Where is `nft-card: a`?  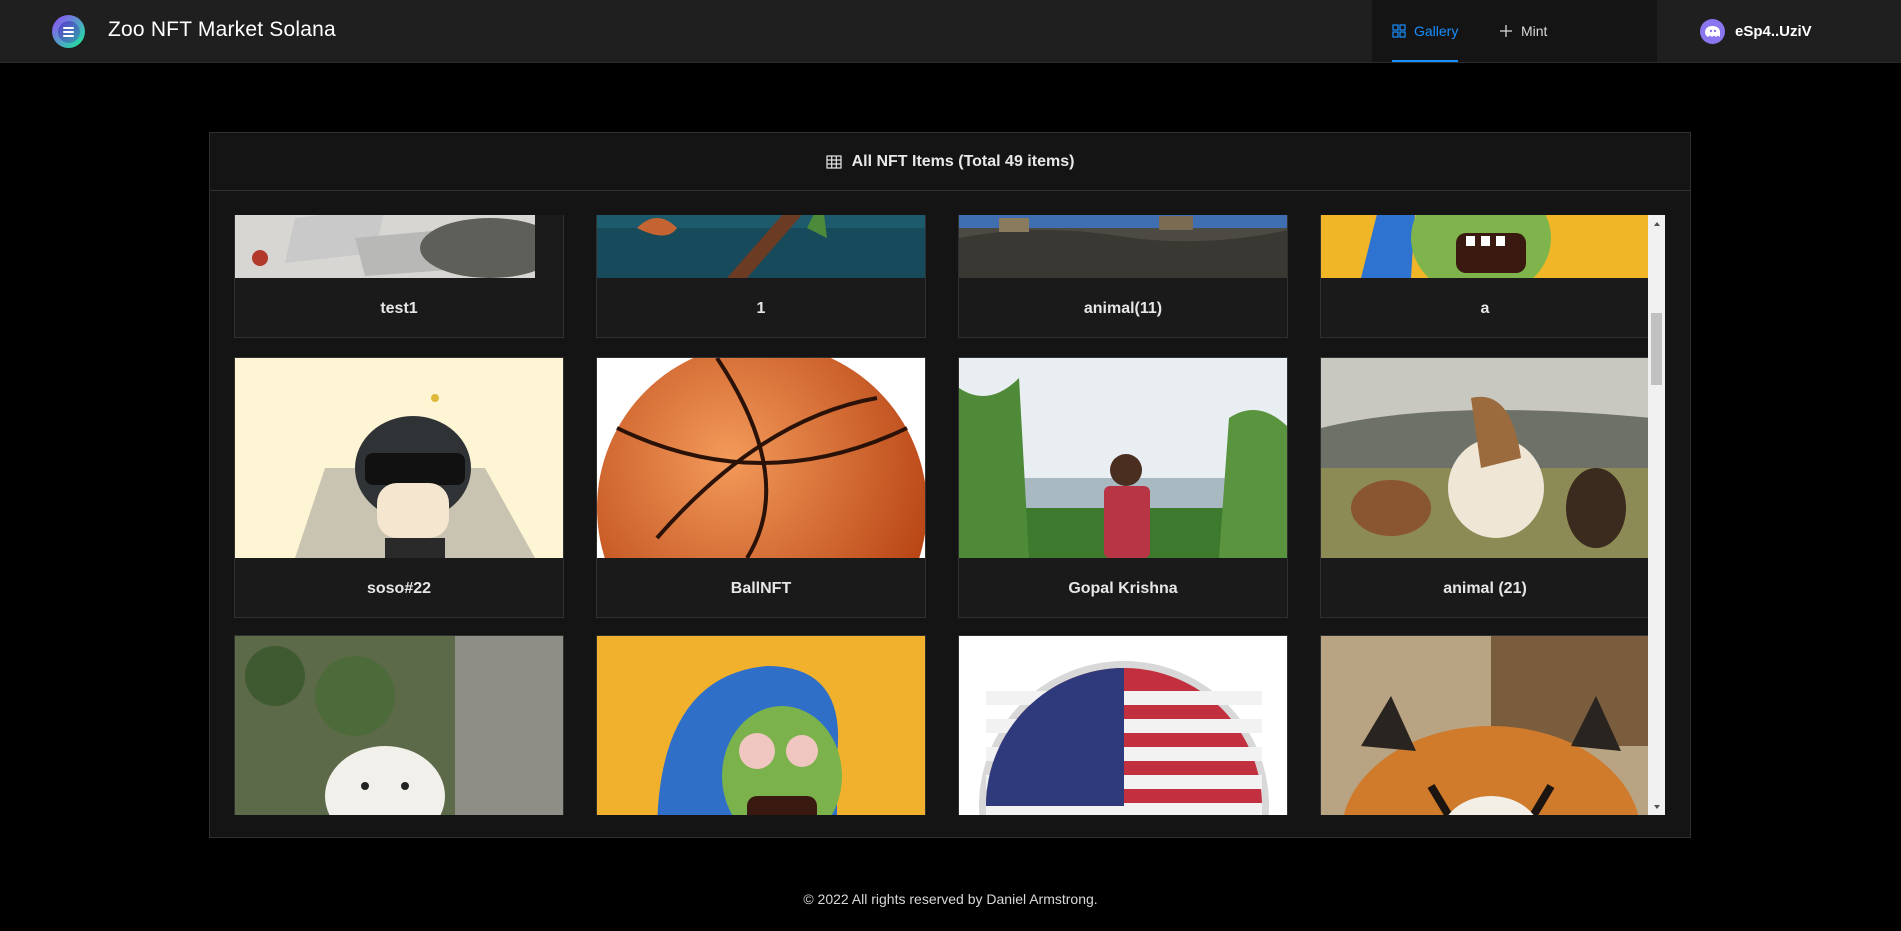 nft-card: a is located at coordinates (1485, 276).